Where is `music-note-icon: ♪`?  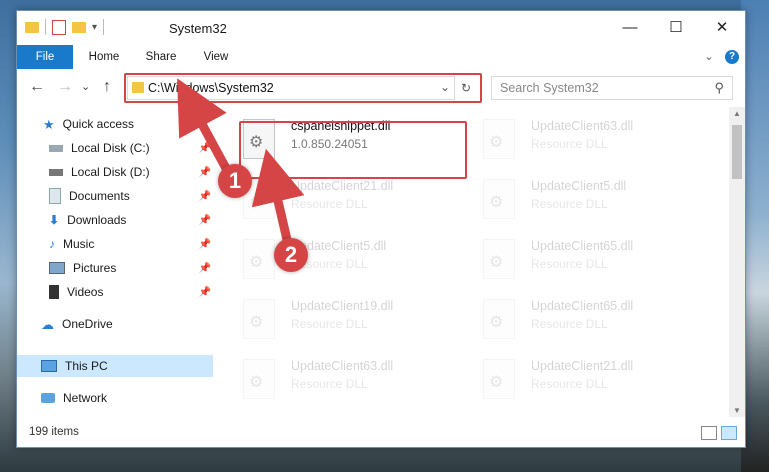
music-note-icon: ♪ is located at coordinates (52, 244).